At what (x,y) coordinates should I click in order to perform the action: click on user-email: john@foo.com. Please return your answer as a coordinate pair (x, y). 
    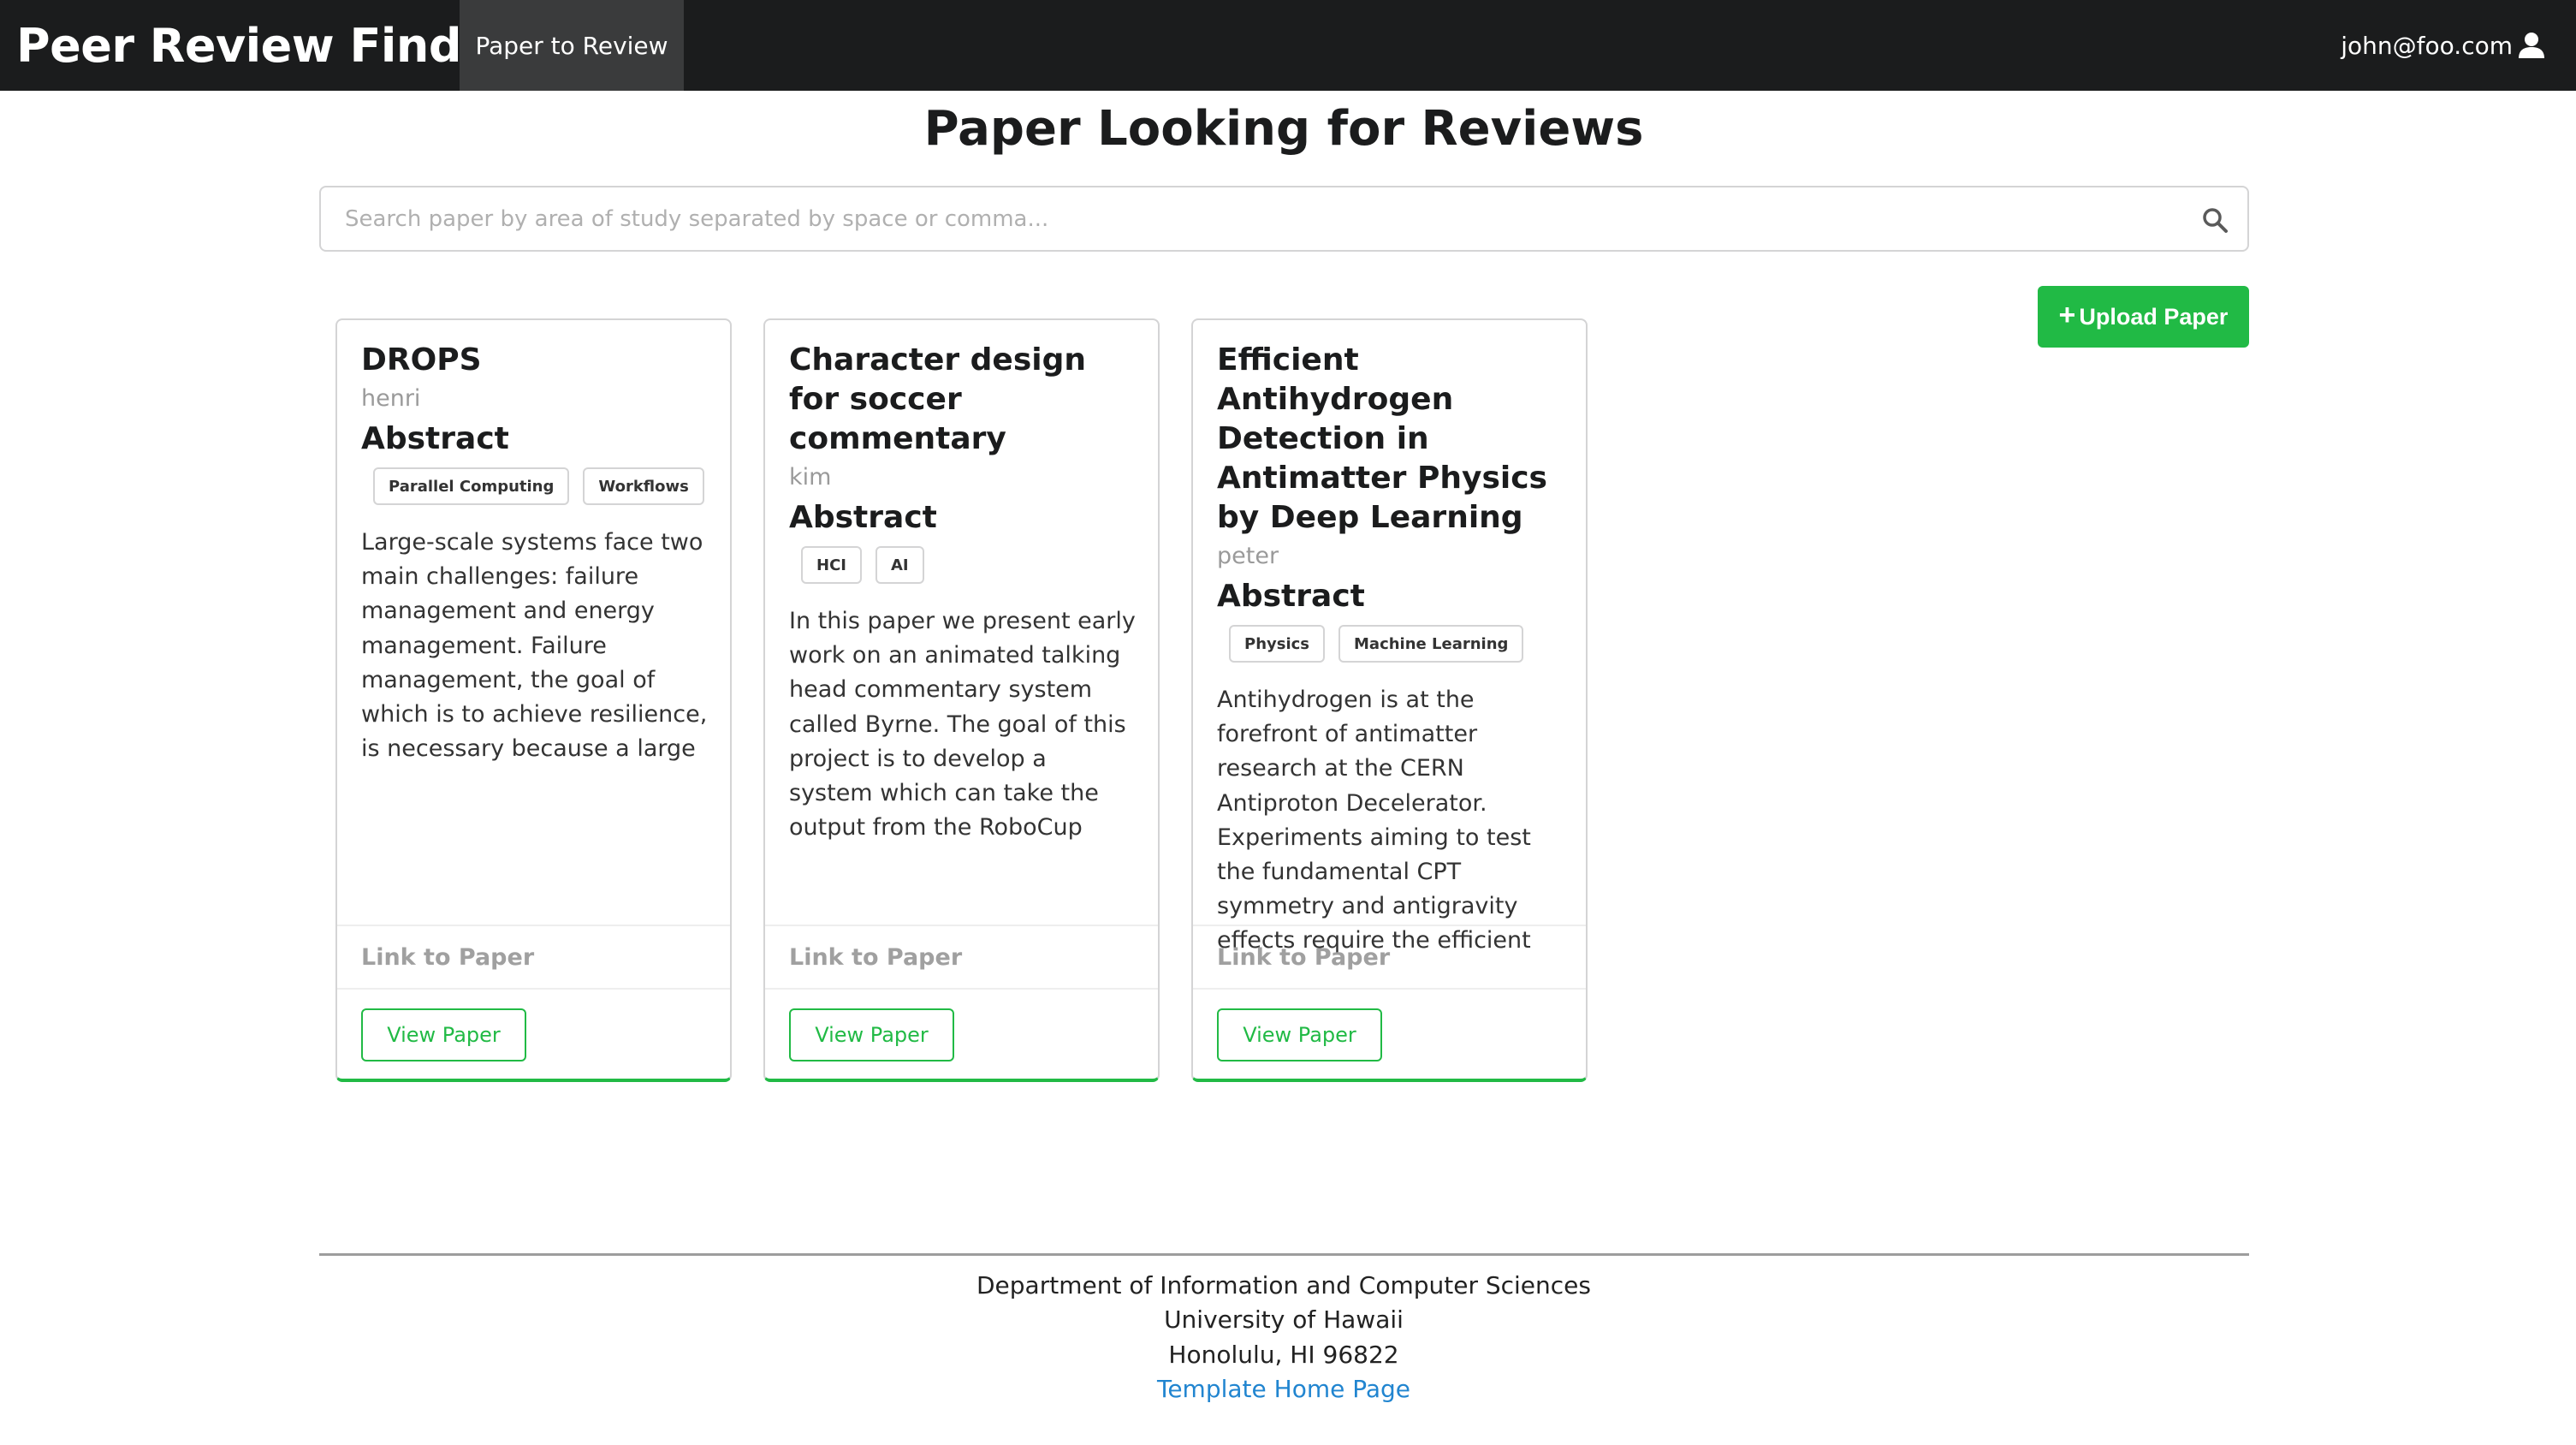
    Looking at the image, I should click on (2427, 45).